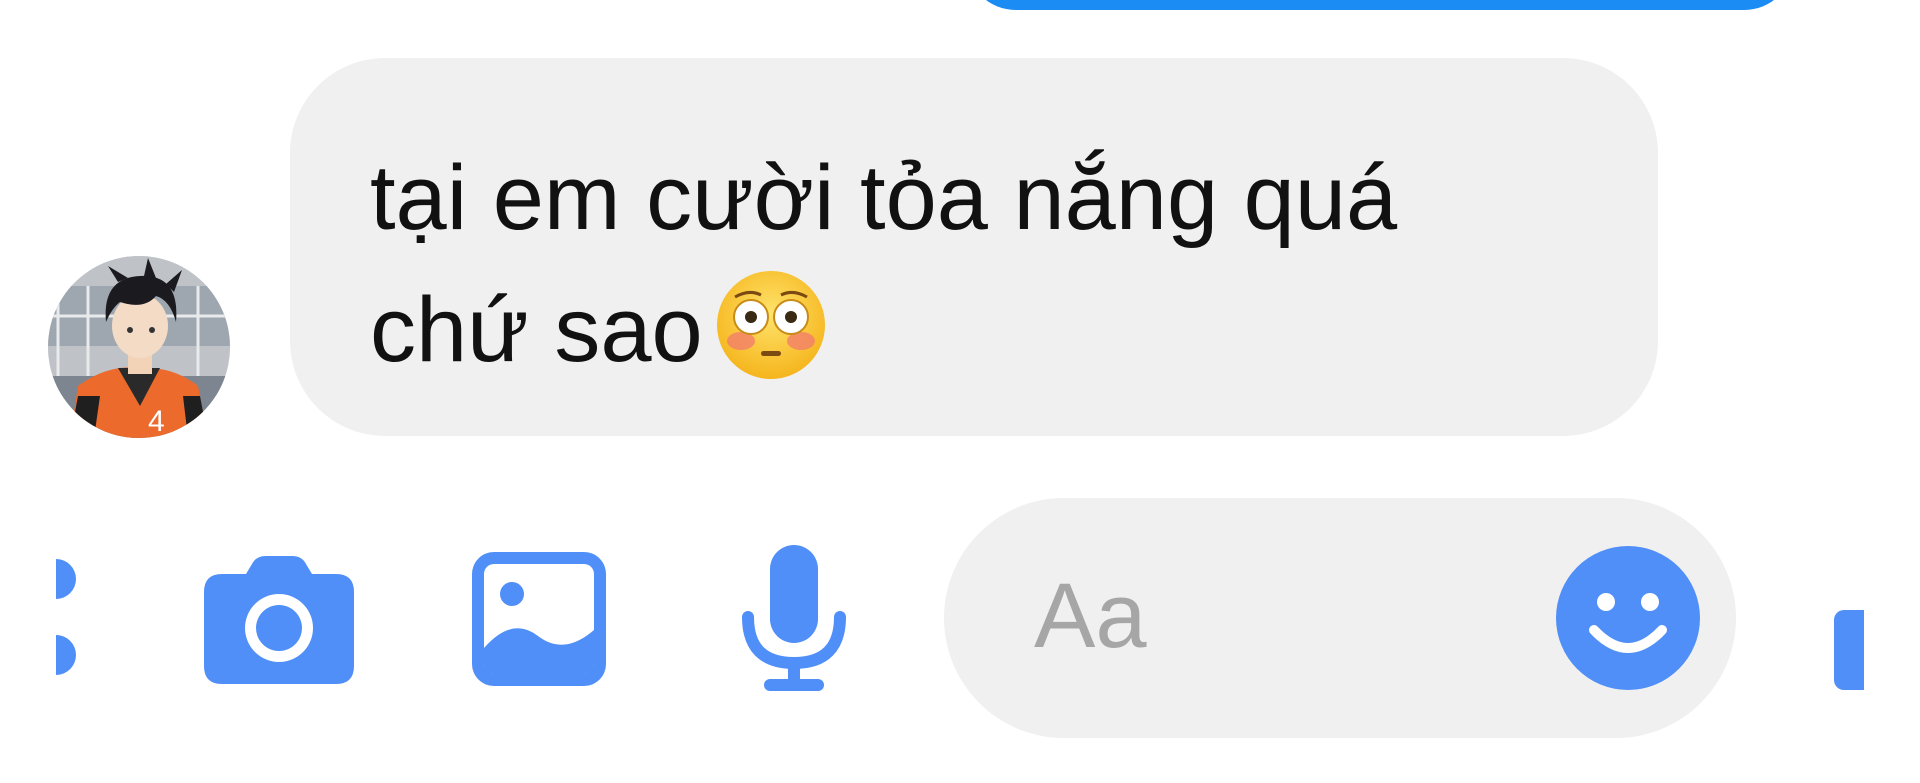 This screenshot has width=1920, height=783. I want to click on image-gallery-button, so click(539, 619).